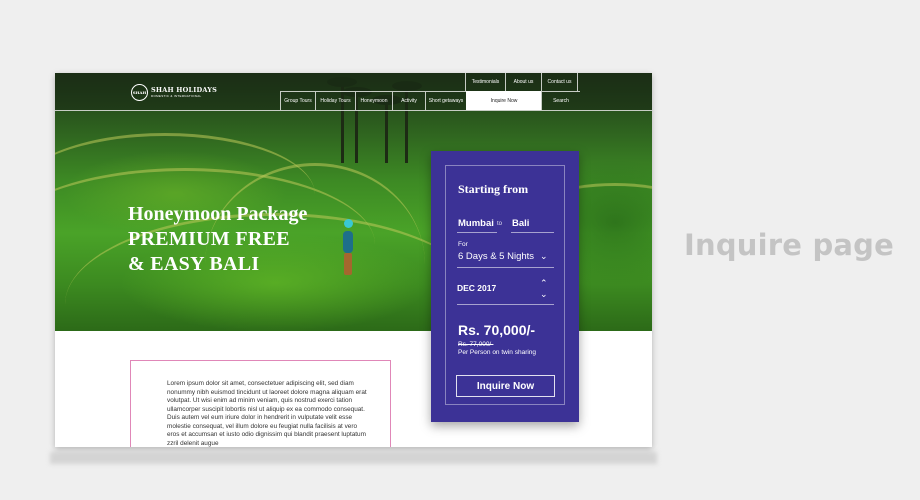 This screenshot has height=500, width=920. Describe the element at coordinates (559, 82) in the screenshot. I see `nav-contact-us: Contact us` at that location.